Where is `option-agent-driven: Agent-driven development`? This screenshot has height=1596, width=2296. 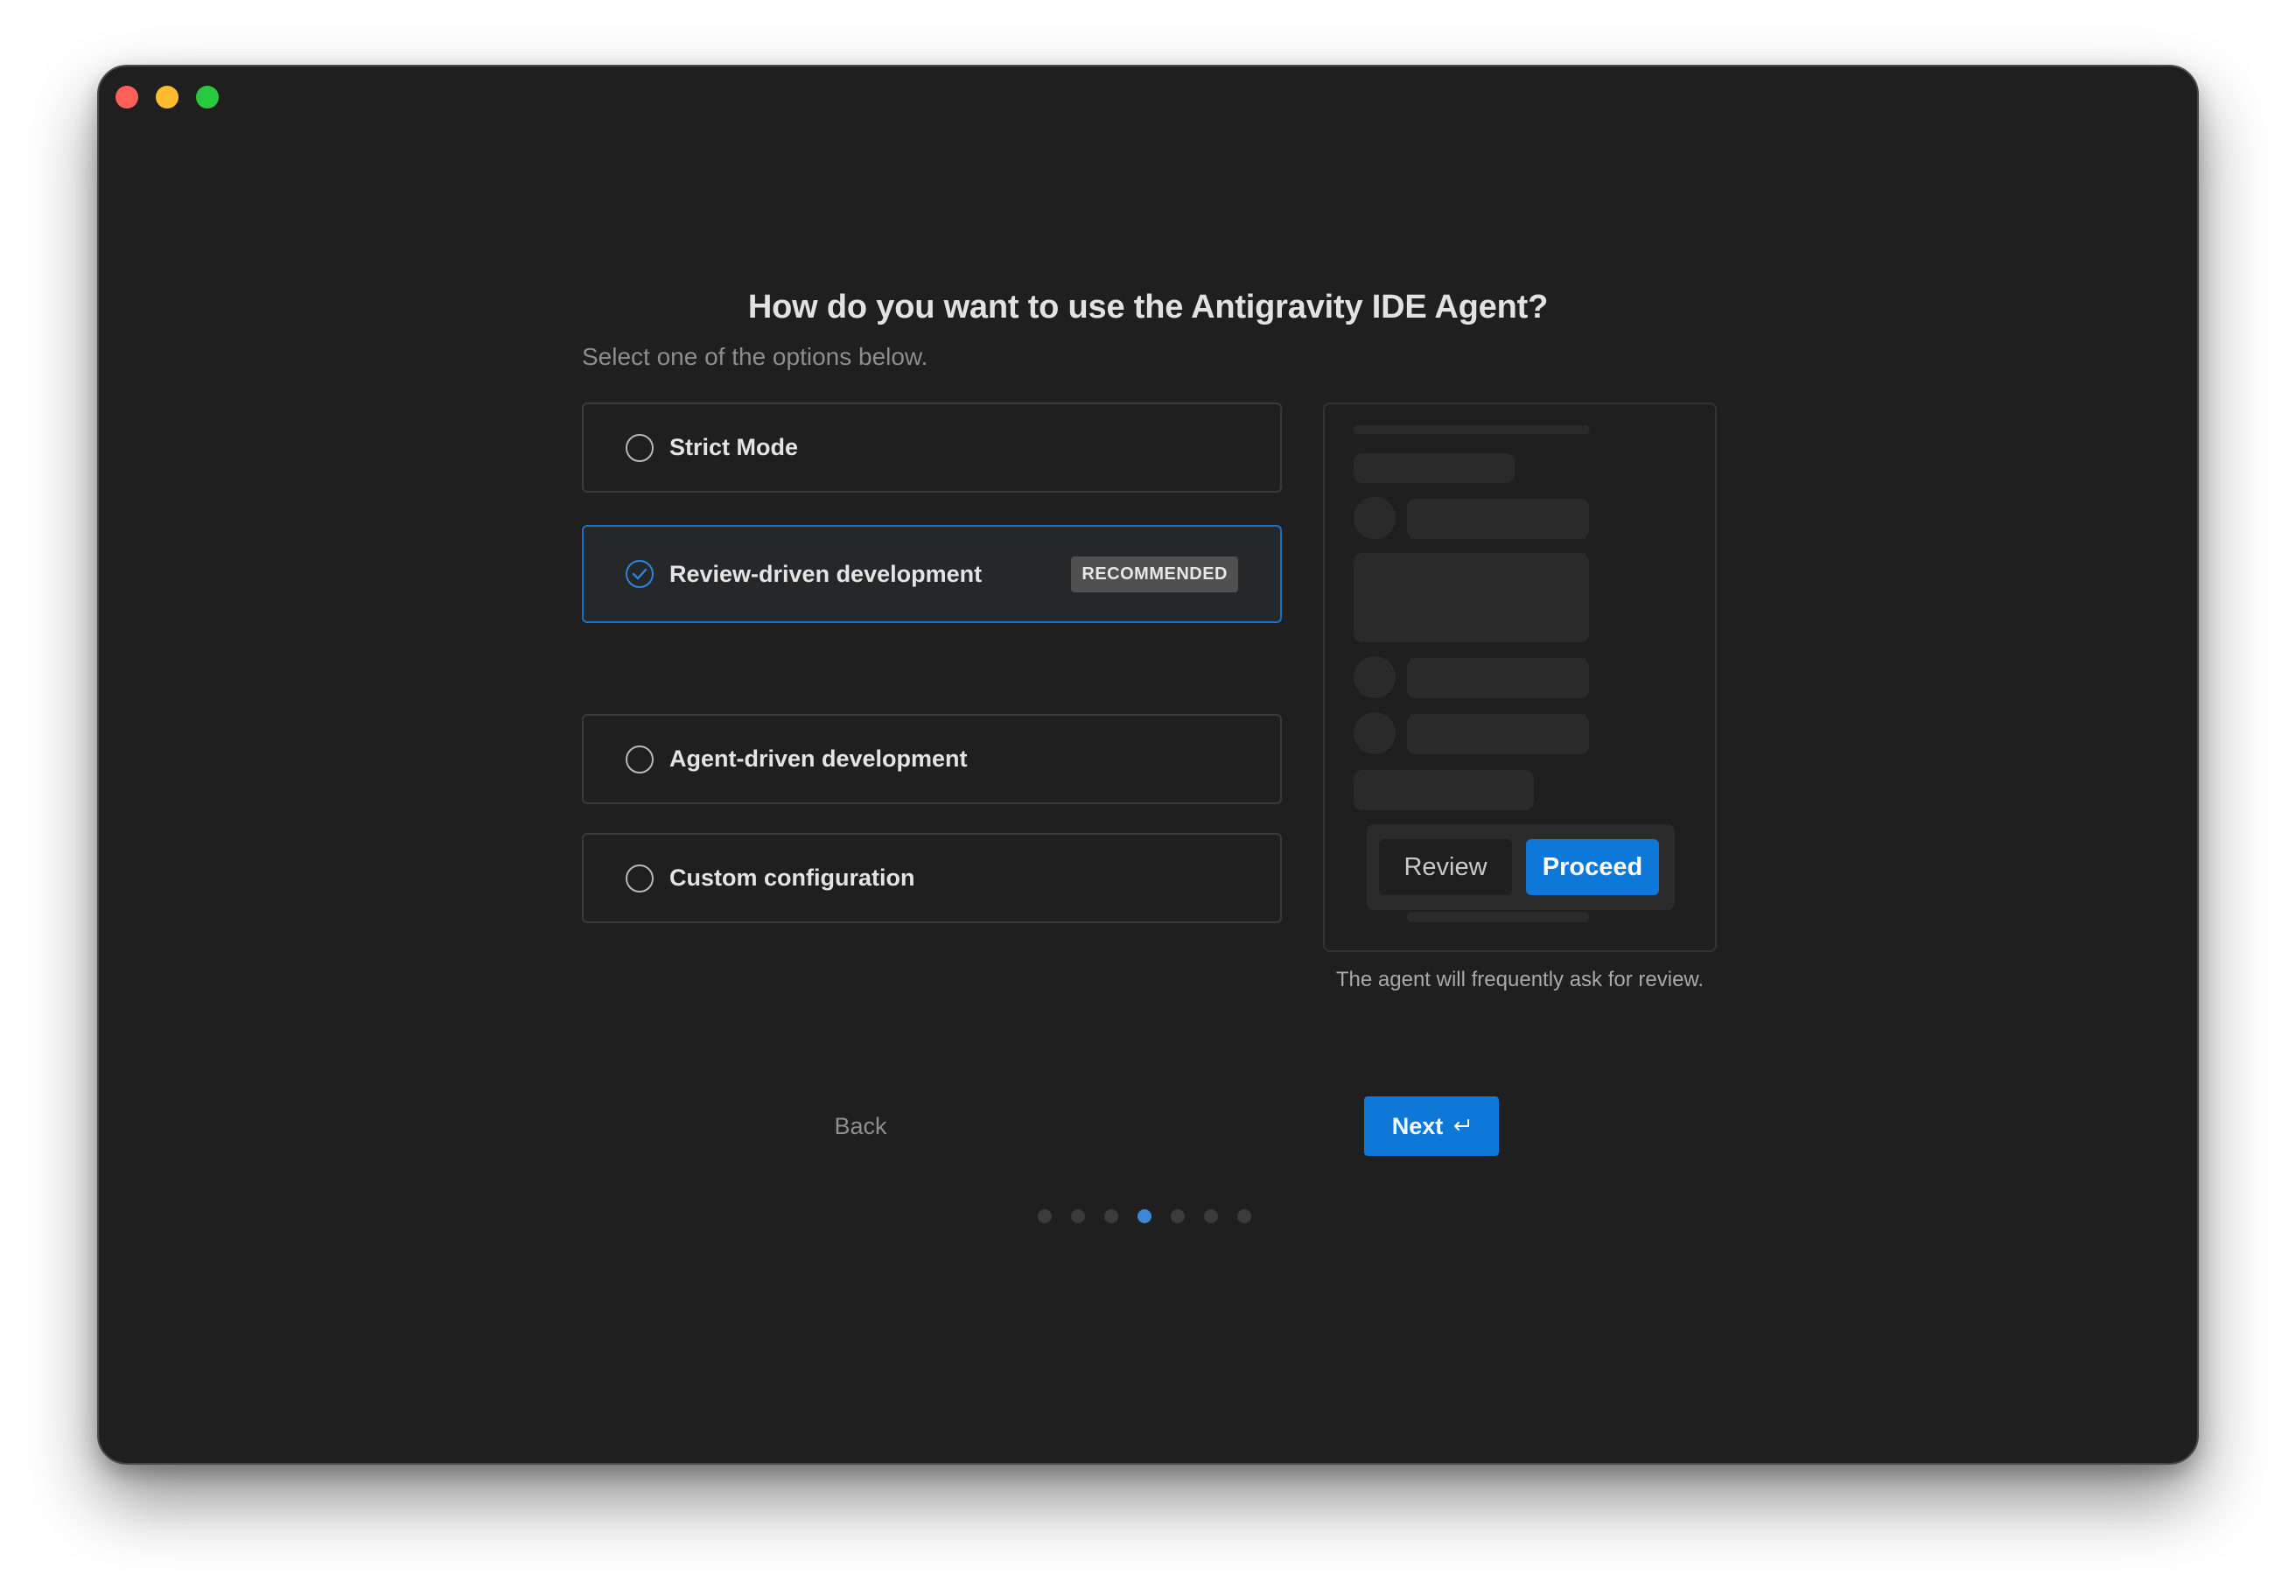
option-agent-driven: Agent-driven development is located at coordinates (932, 759).